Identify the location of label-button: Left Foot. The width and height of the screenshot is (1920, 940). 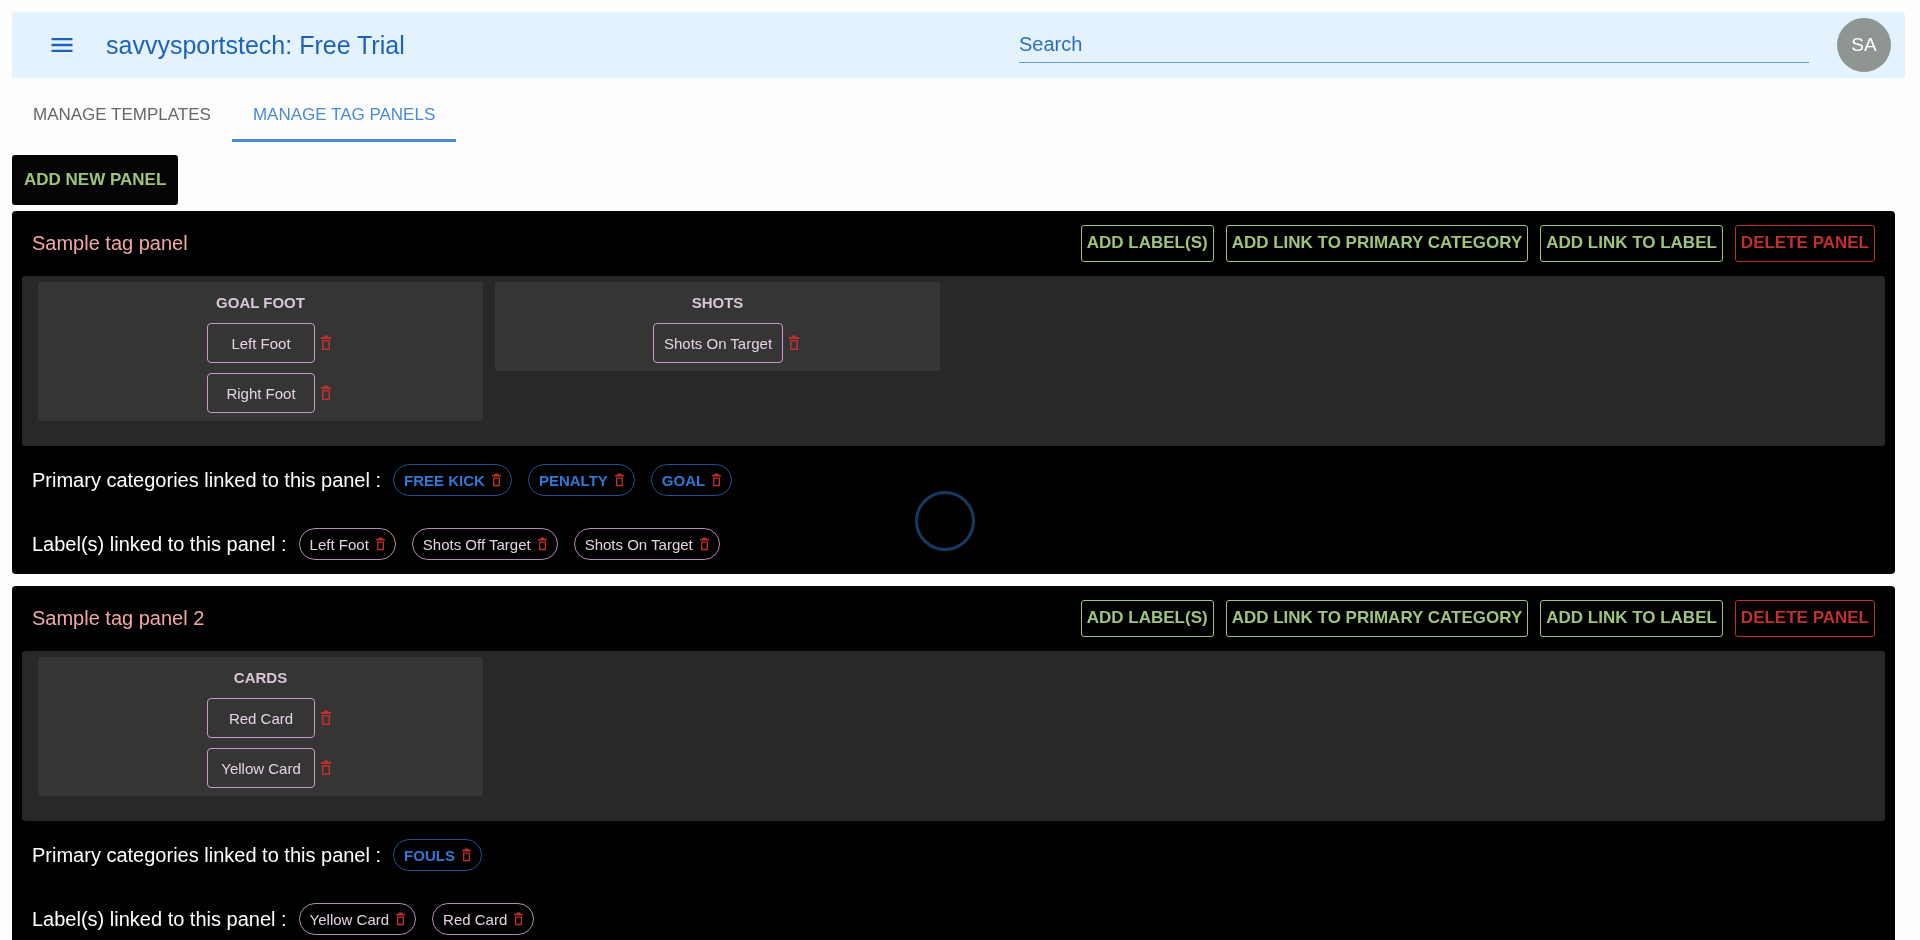
(261, 343).